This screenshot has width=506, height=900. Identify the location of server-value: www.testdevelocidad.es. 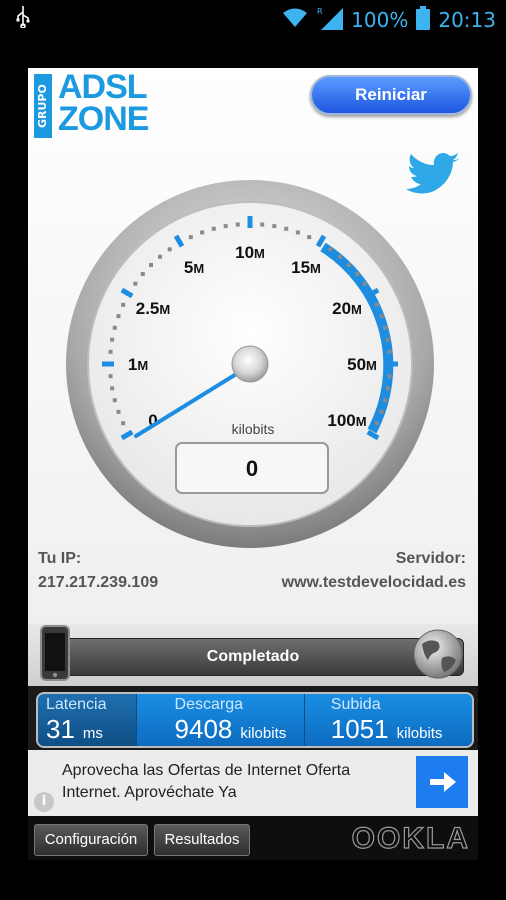
(373, 582).